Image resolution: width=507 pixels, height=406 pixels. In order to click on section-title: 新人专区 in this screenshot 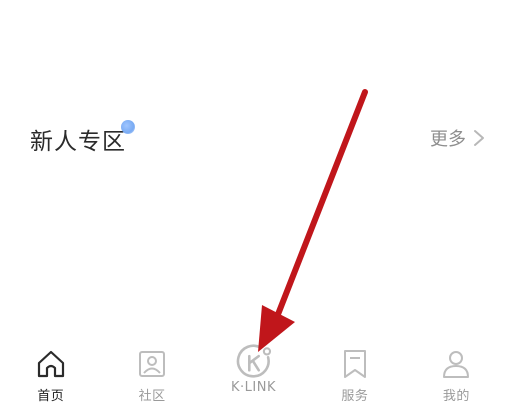, I will do `click(78, 142)`.